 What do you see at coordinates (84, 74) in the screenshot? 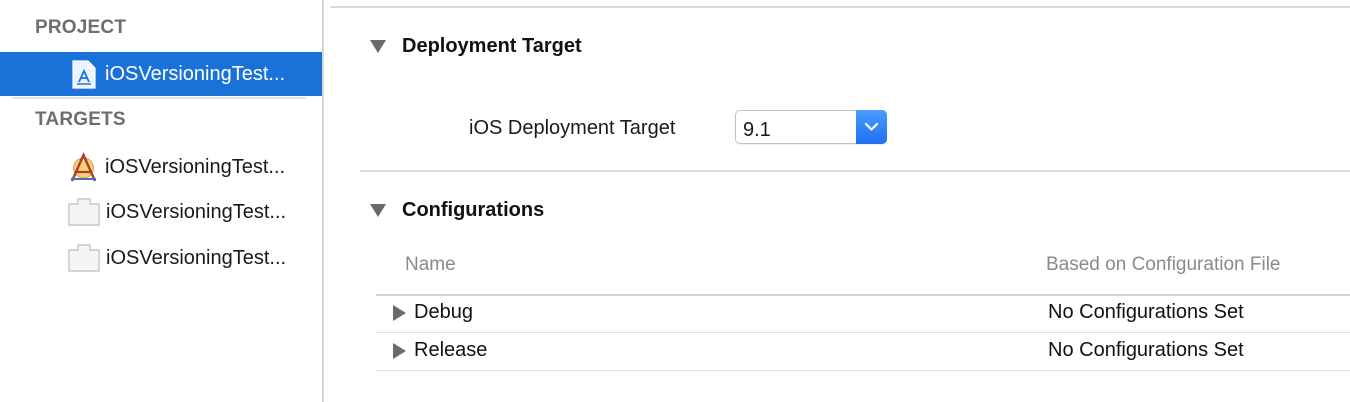
I see `xcode-project-icon` at bounding box center [84, 74].